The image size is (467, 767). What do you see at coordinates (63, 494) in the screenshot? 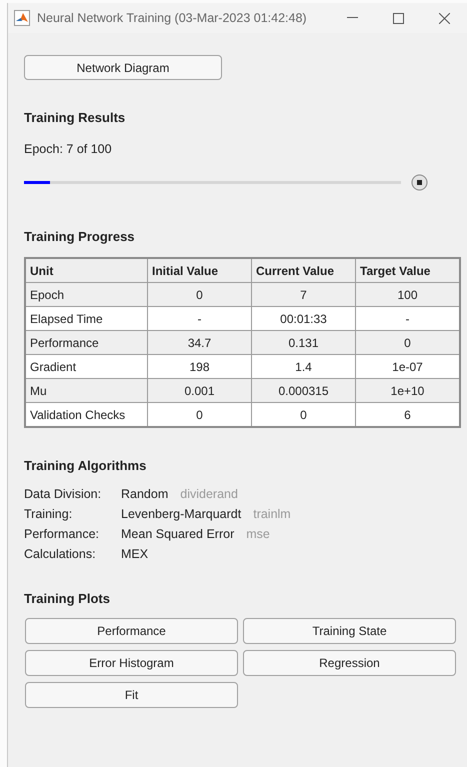
I see `field-label: Data Division:` at bounding box center [63, 494].